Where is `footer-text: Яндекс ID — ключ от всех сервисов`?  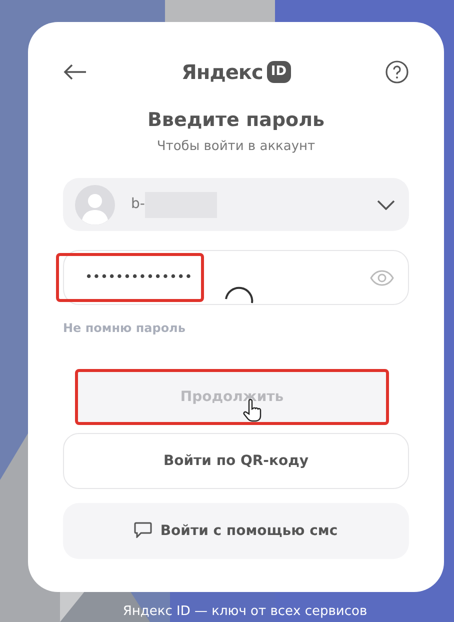 footer-text: Яндекс ID — ключ от всех сервисов is located at coordinates (245, 612).